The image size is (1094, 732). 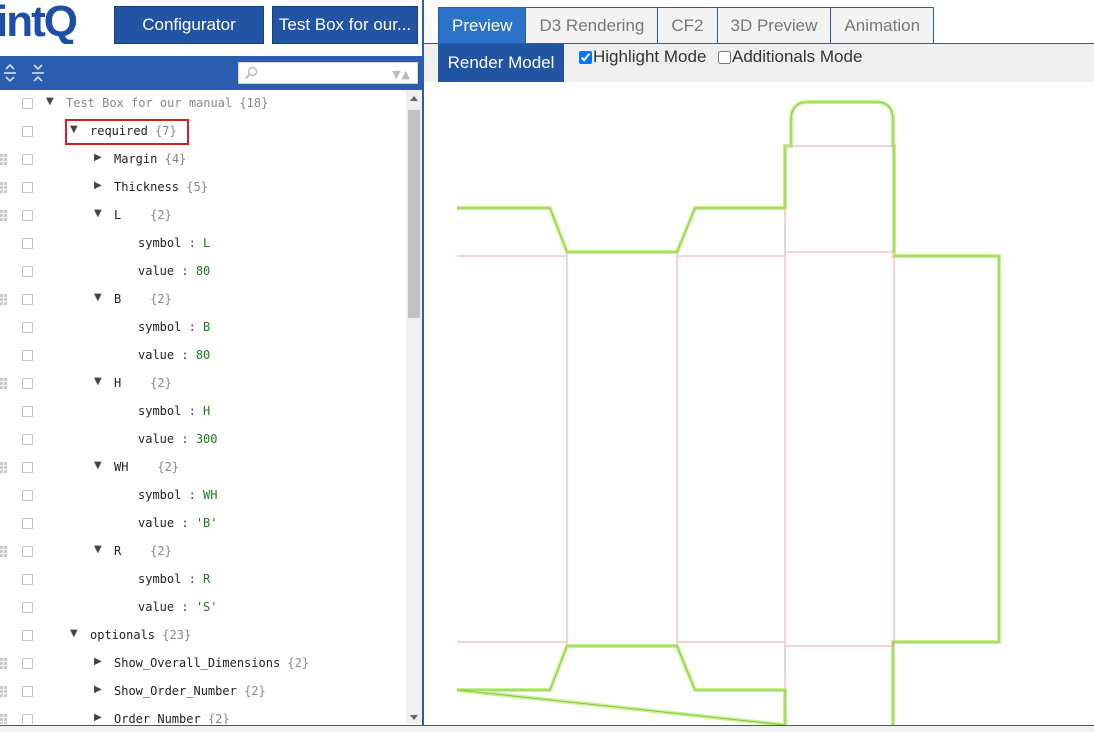 What do you see at coordinates (121, 467) in the screenshot?
I see `node-key: WH` at bounding box center [121, 467].